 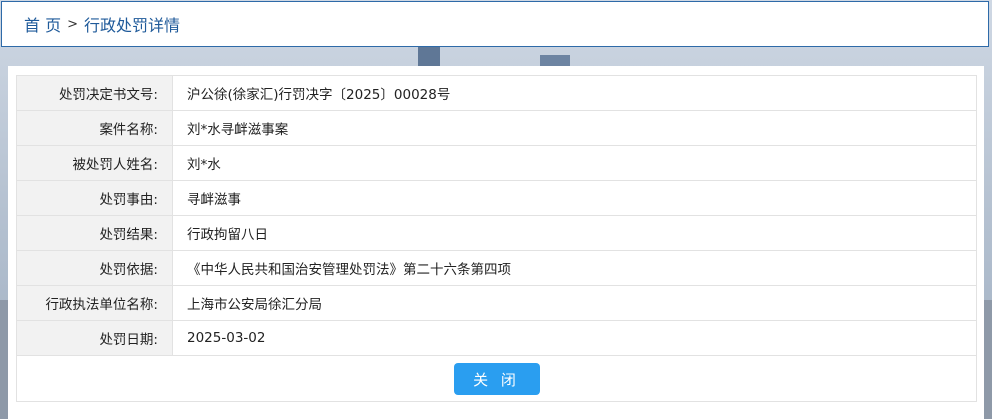 What do you see at coordinates (574, 338) in the screenshot?
I see `field-value: 2025-03-02` at bounding box center [574, 338].